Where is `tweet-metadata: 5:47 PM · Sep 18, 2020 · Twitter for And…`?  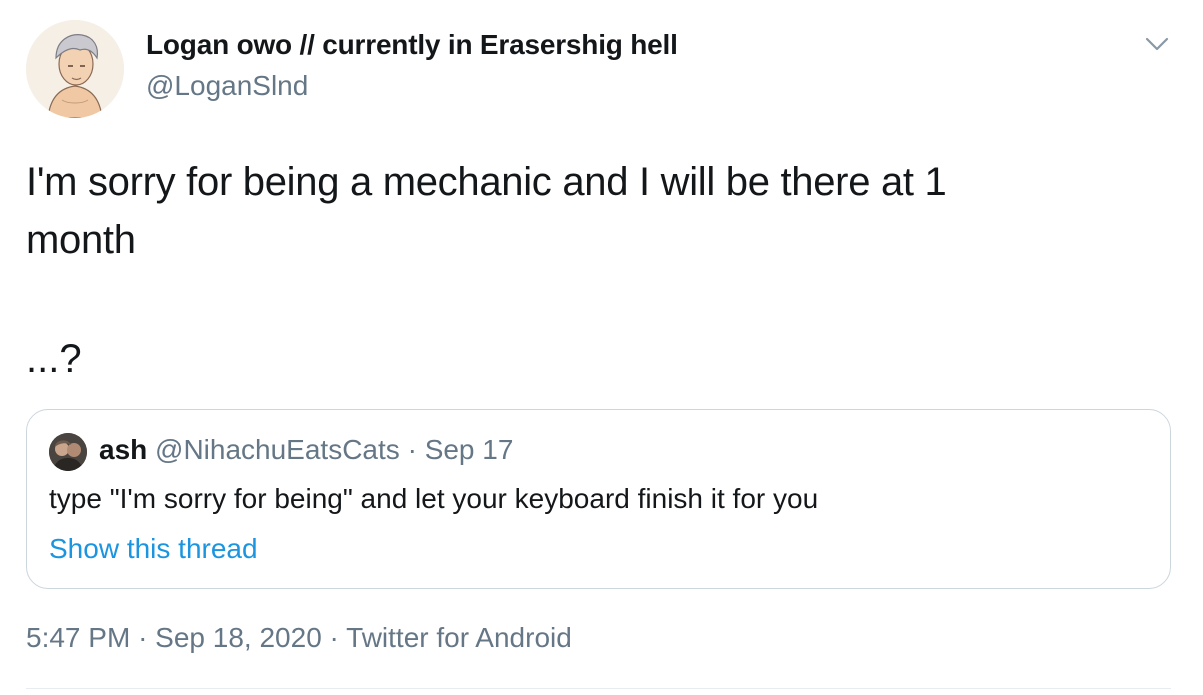
tweet-metadata: 5:47 PM · Sep 18, 2020 · Twitter for And… is located at coordinates (299, 638).